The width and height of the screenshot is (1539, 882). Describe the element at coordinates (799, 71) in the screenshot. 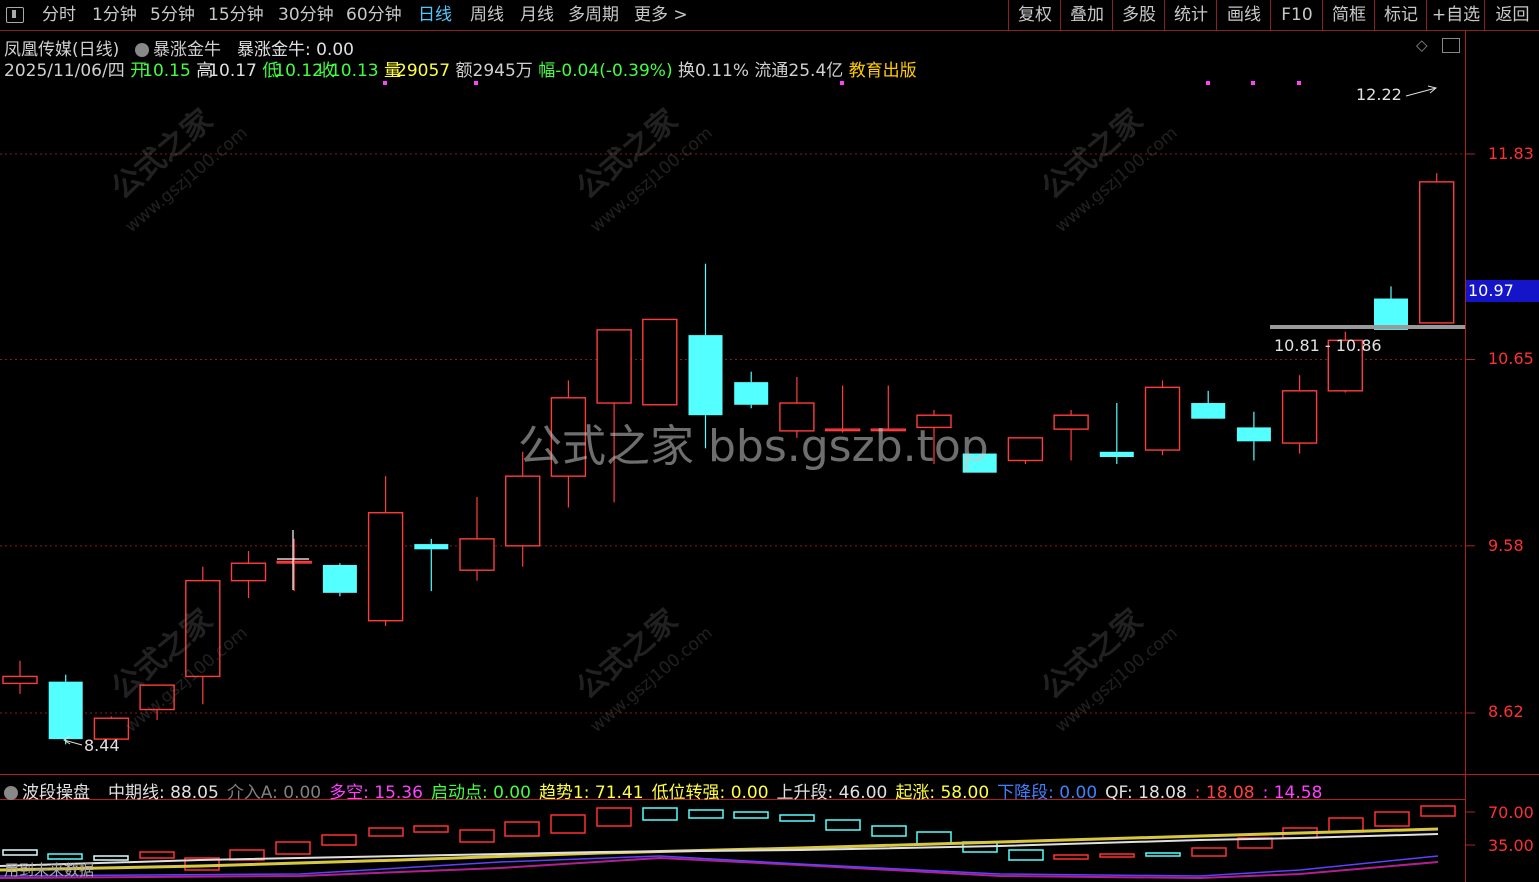

I see `quote-float: 流通25.4亿` at that location.